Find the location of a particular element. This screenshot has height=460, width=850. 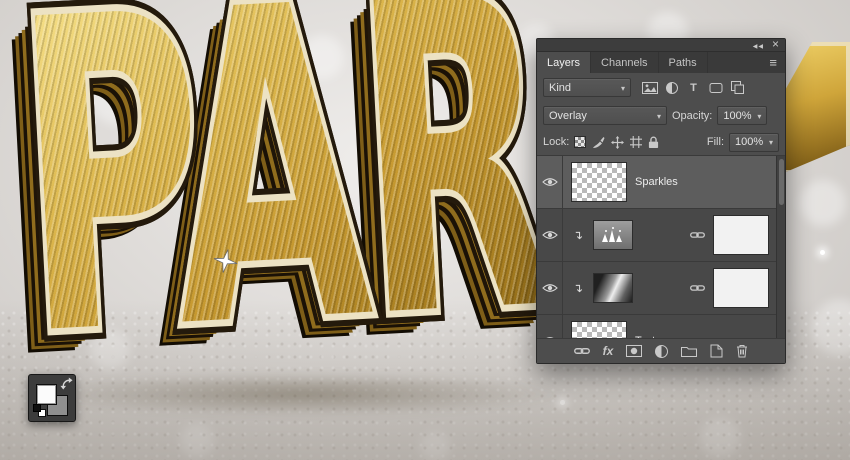

text-layer-thumbnail-text: PART is located at coordinates (598, 338).